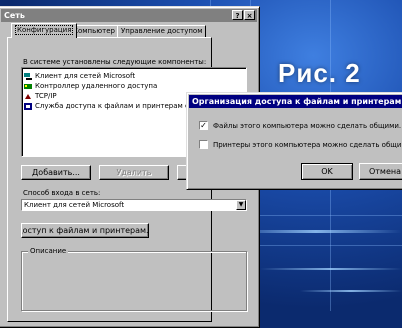 This screenshot has height=328, width=402. I want to click on network-adapter-icon, so click(28, 86).